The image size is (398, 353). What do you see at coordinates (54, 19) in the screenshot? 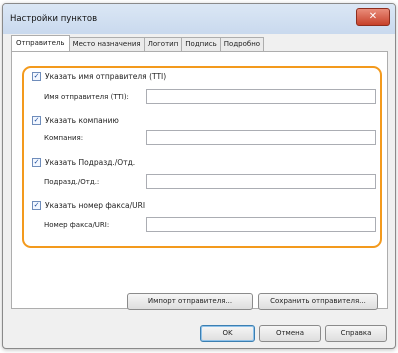
I see `dialog-title: Настройки пунктов` at bounding box center [54, 19].